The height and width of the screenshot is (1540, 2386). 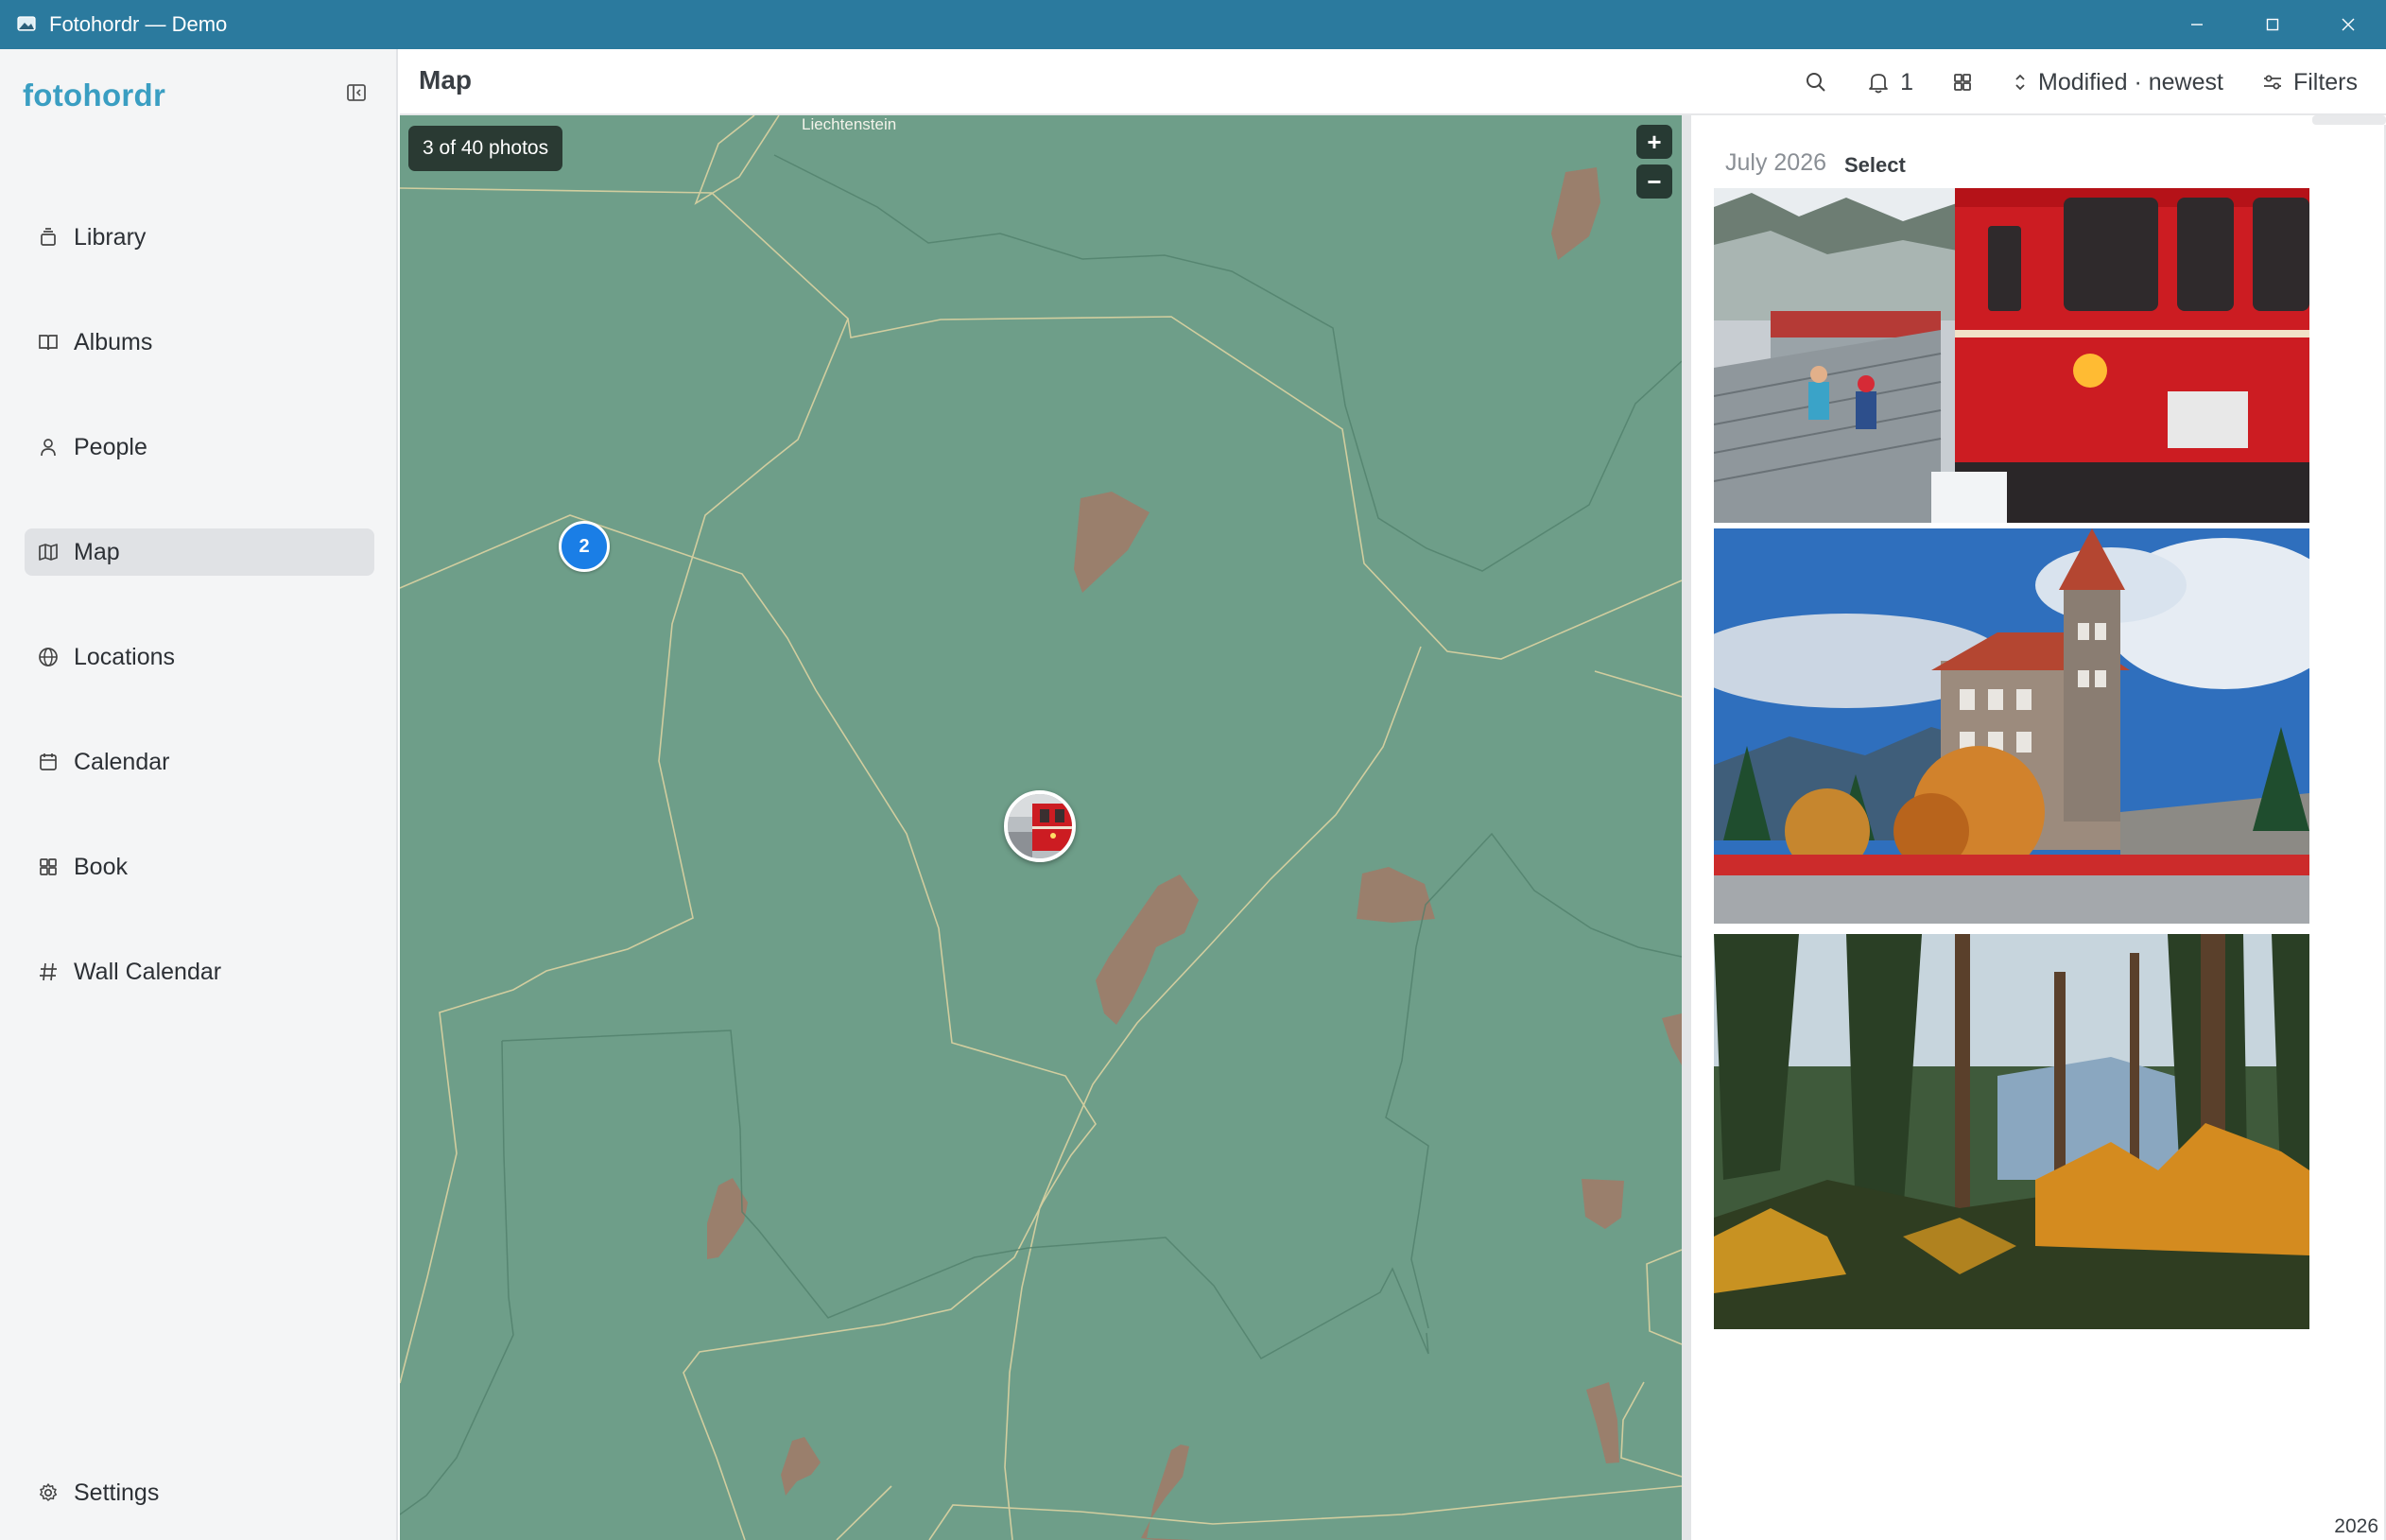 I want to click on header-toolbar: 1 Modified · newest Filters, so click(x=2062, y=82).